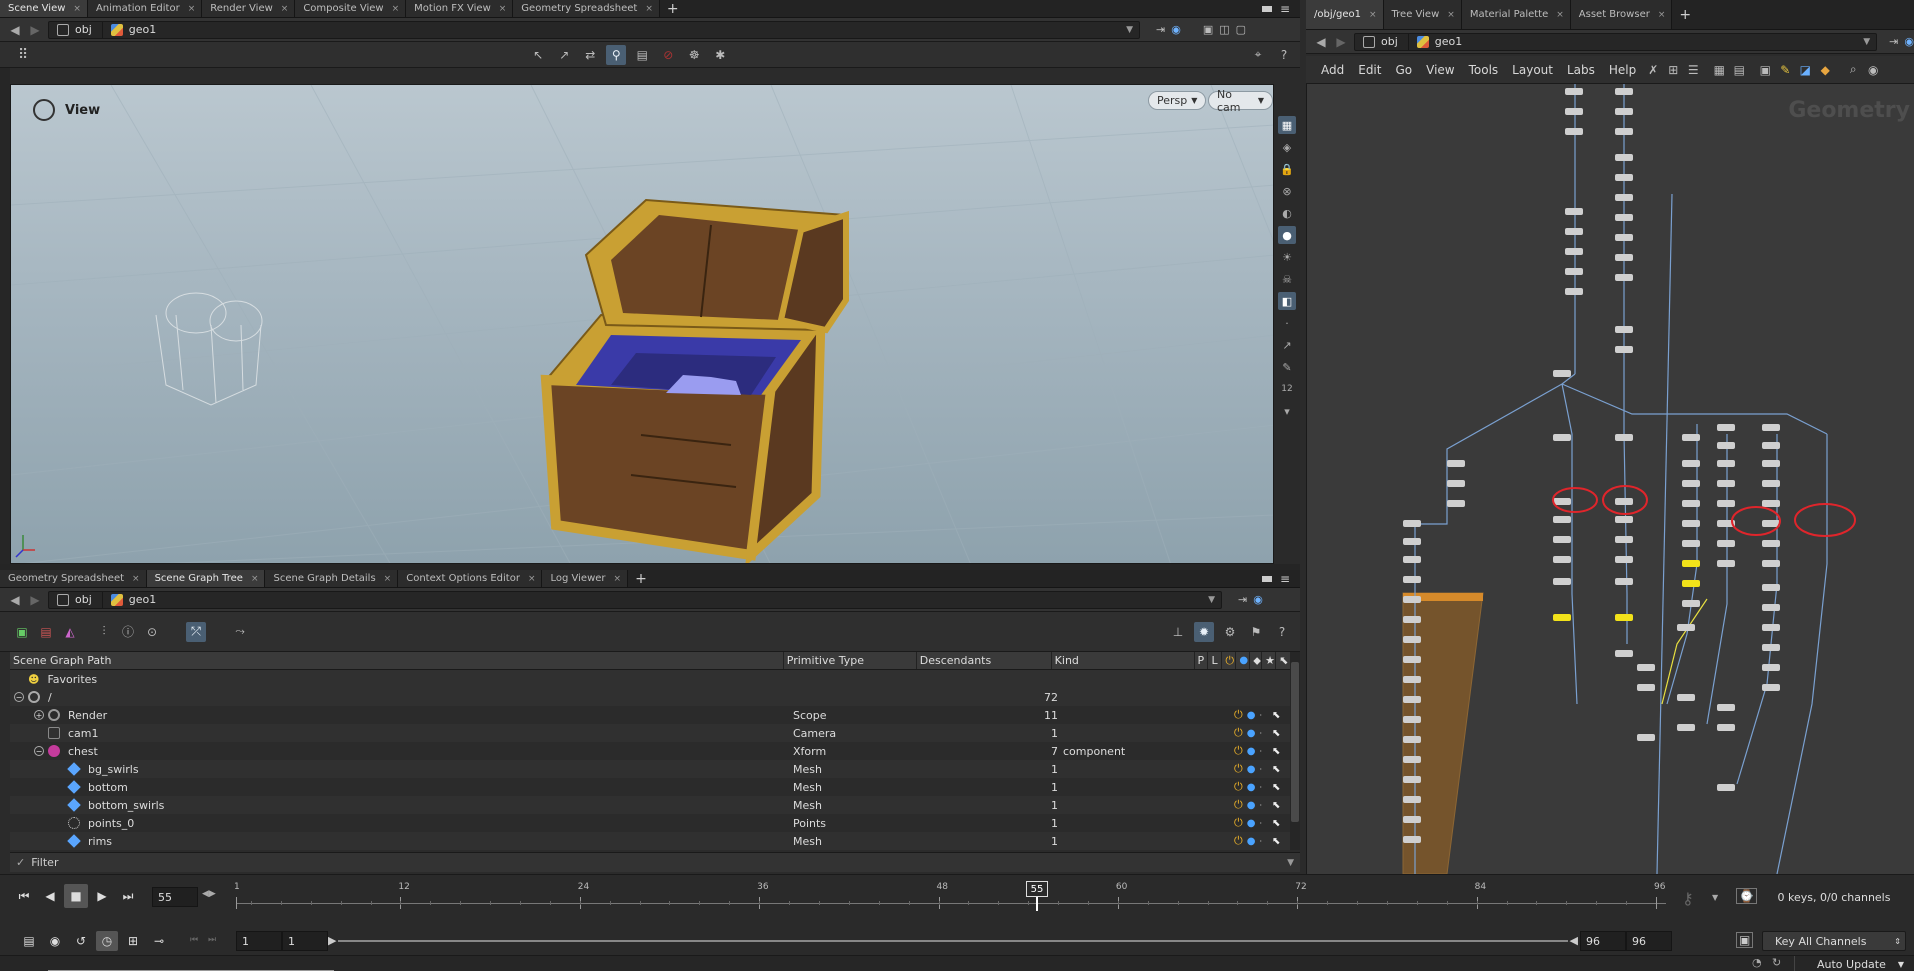 The image size is (1914, 971). I want to click on table-row: bottom_swirls Mesh 1 ⏻ ● · ⬉, so click(650, 805).